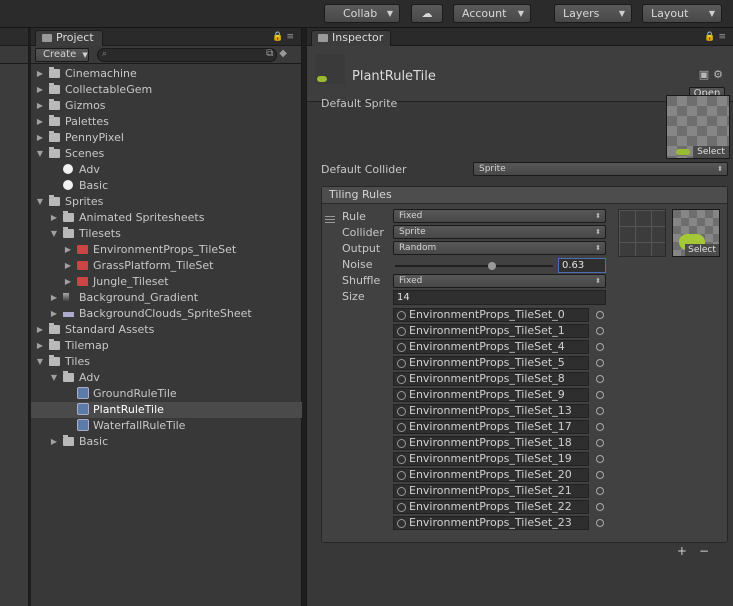 The width and height of the screenshot is (733, 606). What do you see at coordinates (491, 507) in the screenshot?
I see `sprite-object-field: EnvironmentProps_TileSet_22` at bounding box center [491, 507].